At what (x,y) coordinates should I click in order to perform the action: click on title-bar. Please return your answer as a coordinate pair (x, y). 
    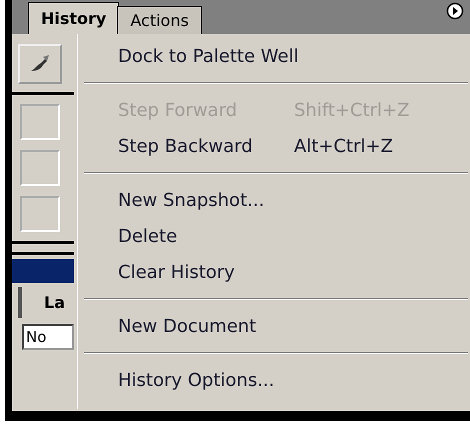
    Looking at the image, I should click on (43, 271).